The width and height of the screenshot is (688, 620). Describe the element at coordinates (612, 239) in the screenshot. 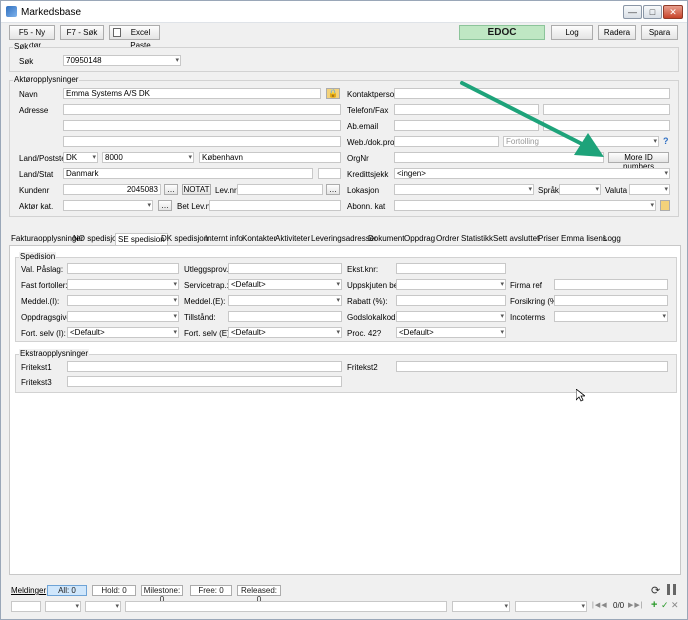

I see `tab-logg: Logg` at that location.